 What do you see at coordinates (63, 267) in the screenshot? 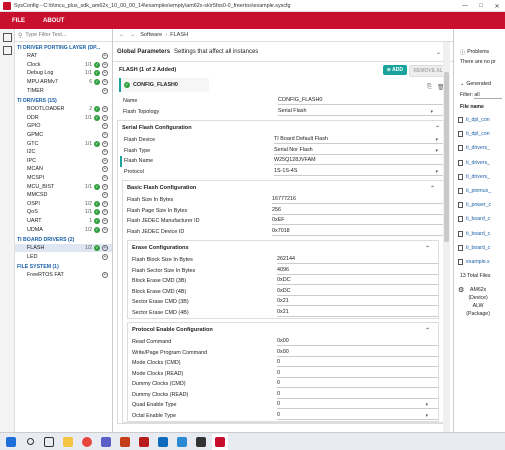
I see `tree-group-header: FILE SYSTEM (1)` at bounding box center [63, 267].